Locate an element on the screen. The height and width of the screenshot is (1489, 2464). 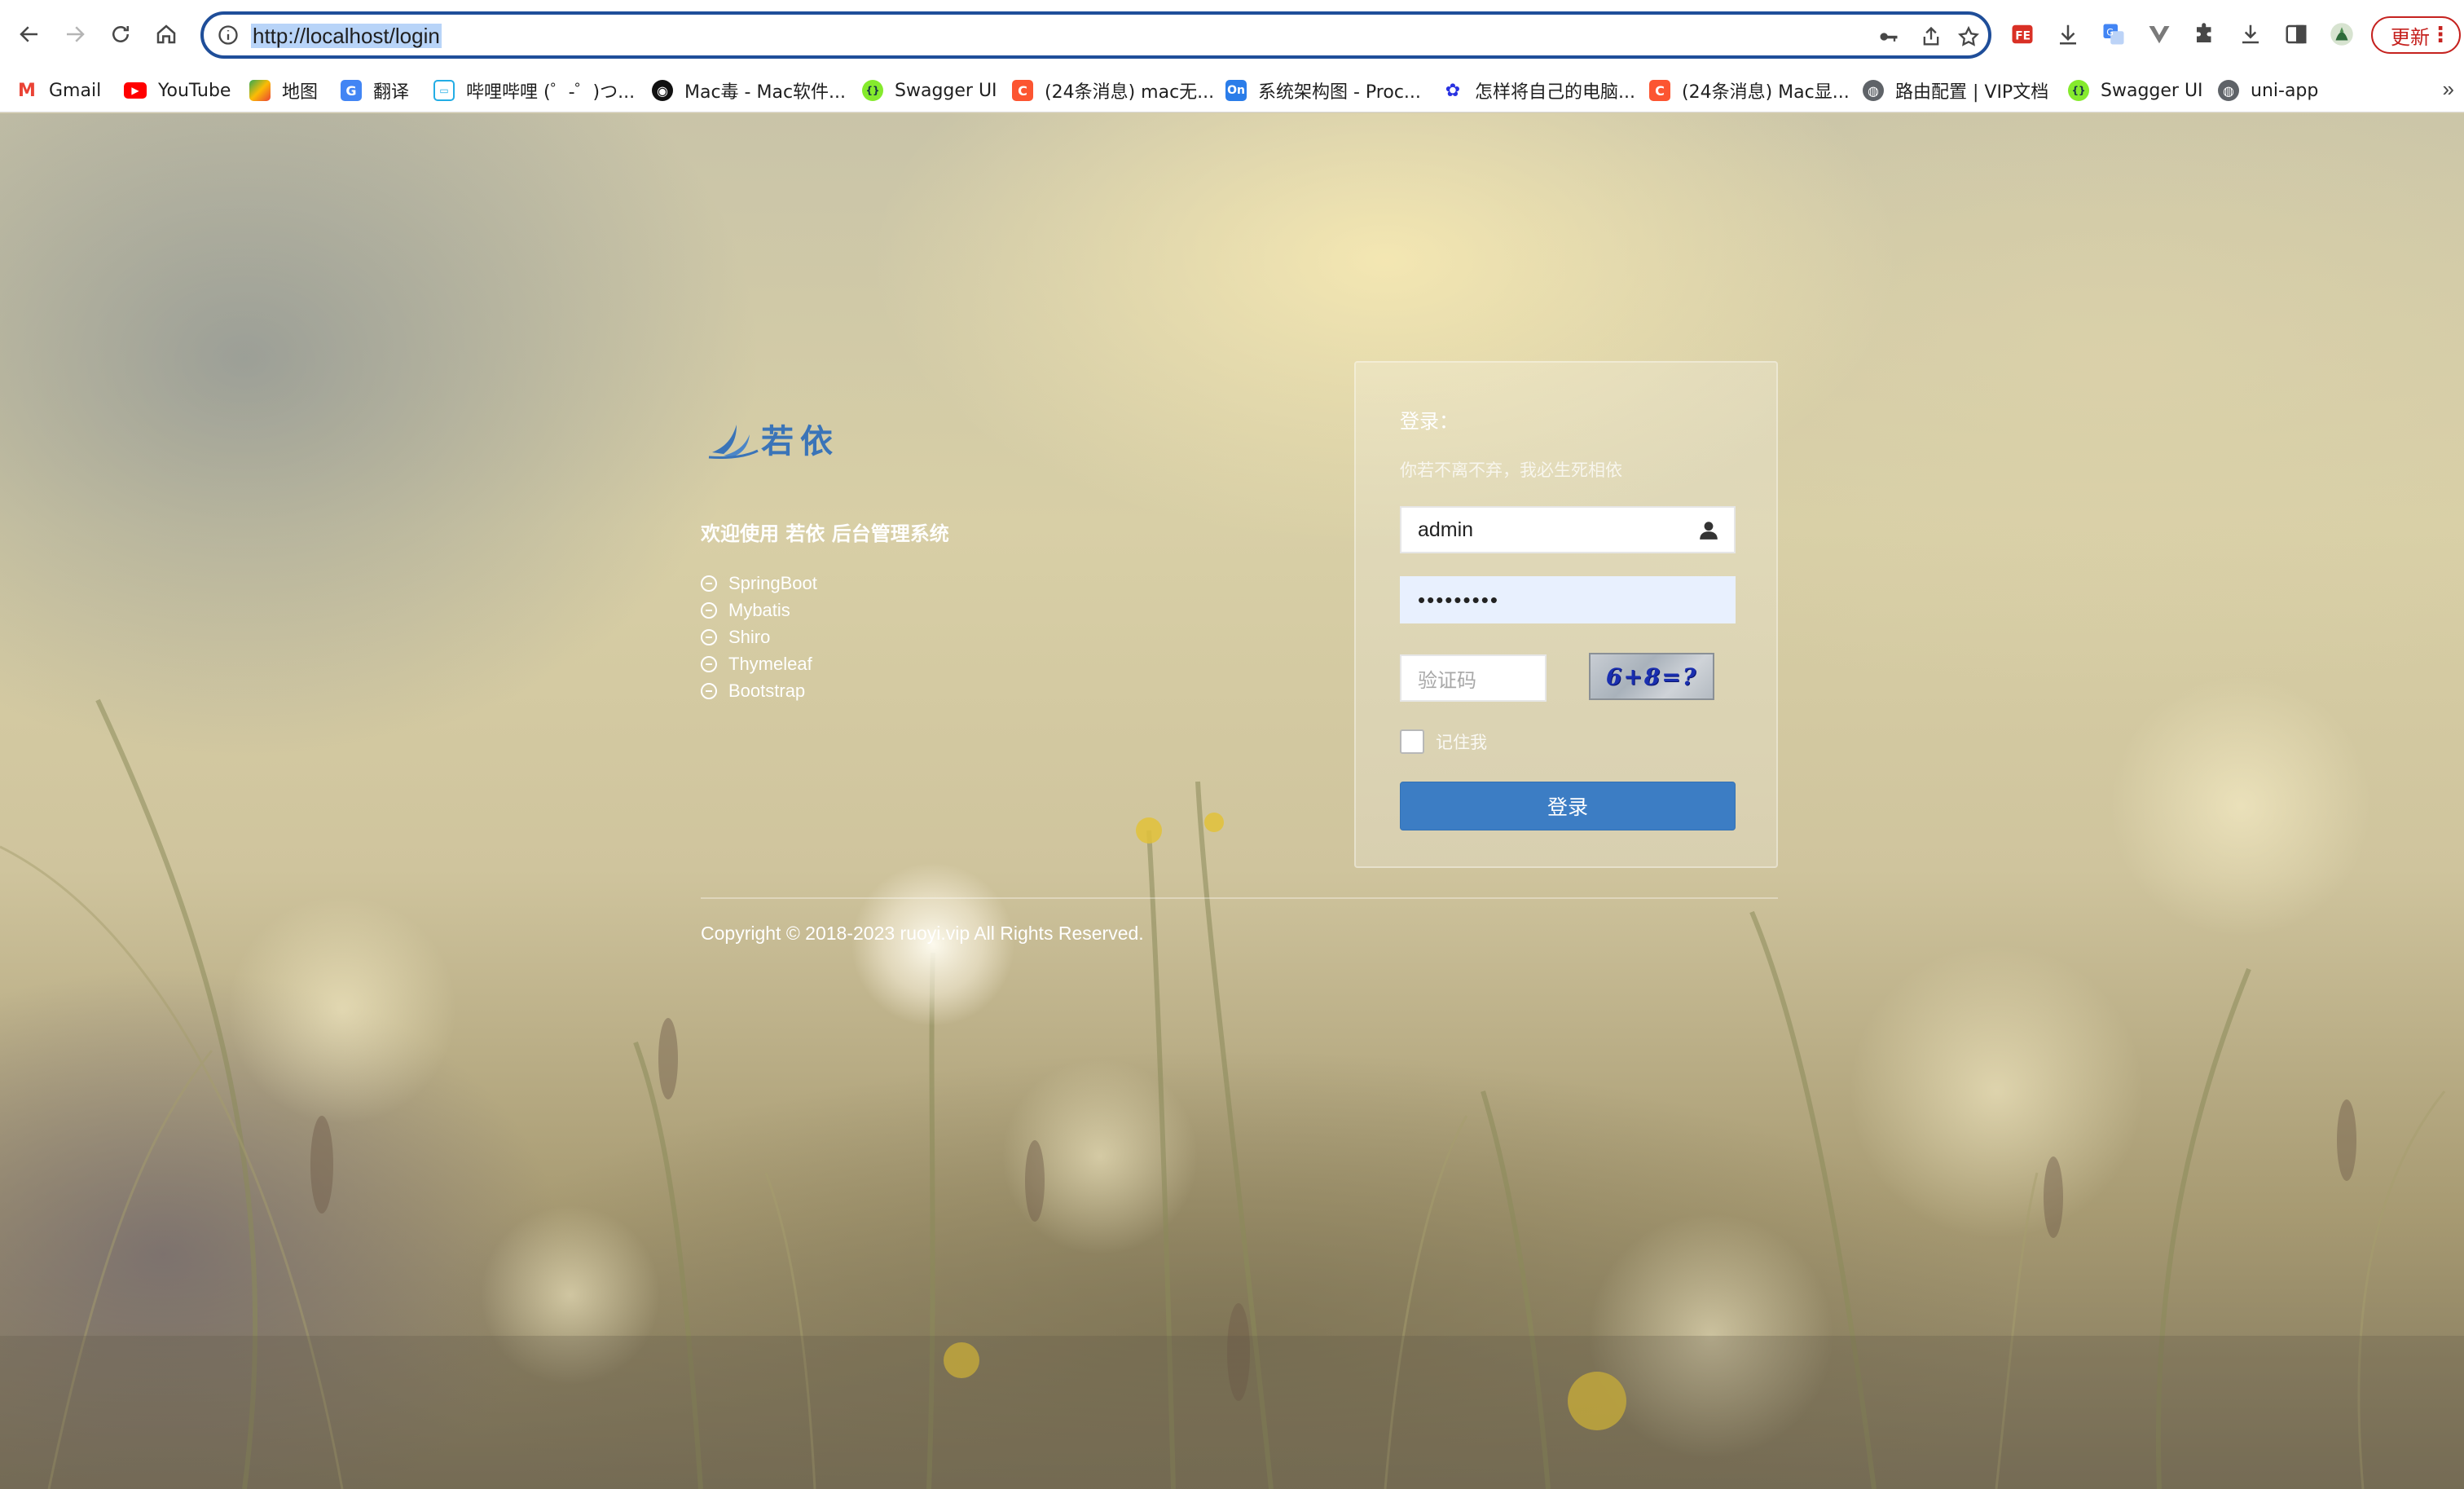
bookmark-maps: 地图 is located at coordinates (283, 91).